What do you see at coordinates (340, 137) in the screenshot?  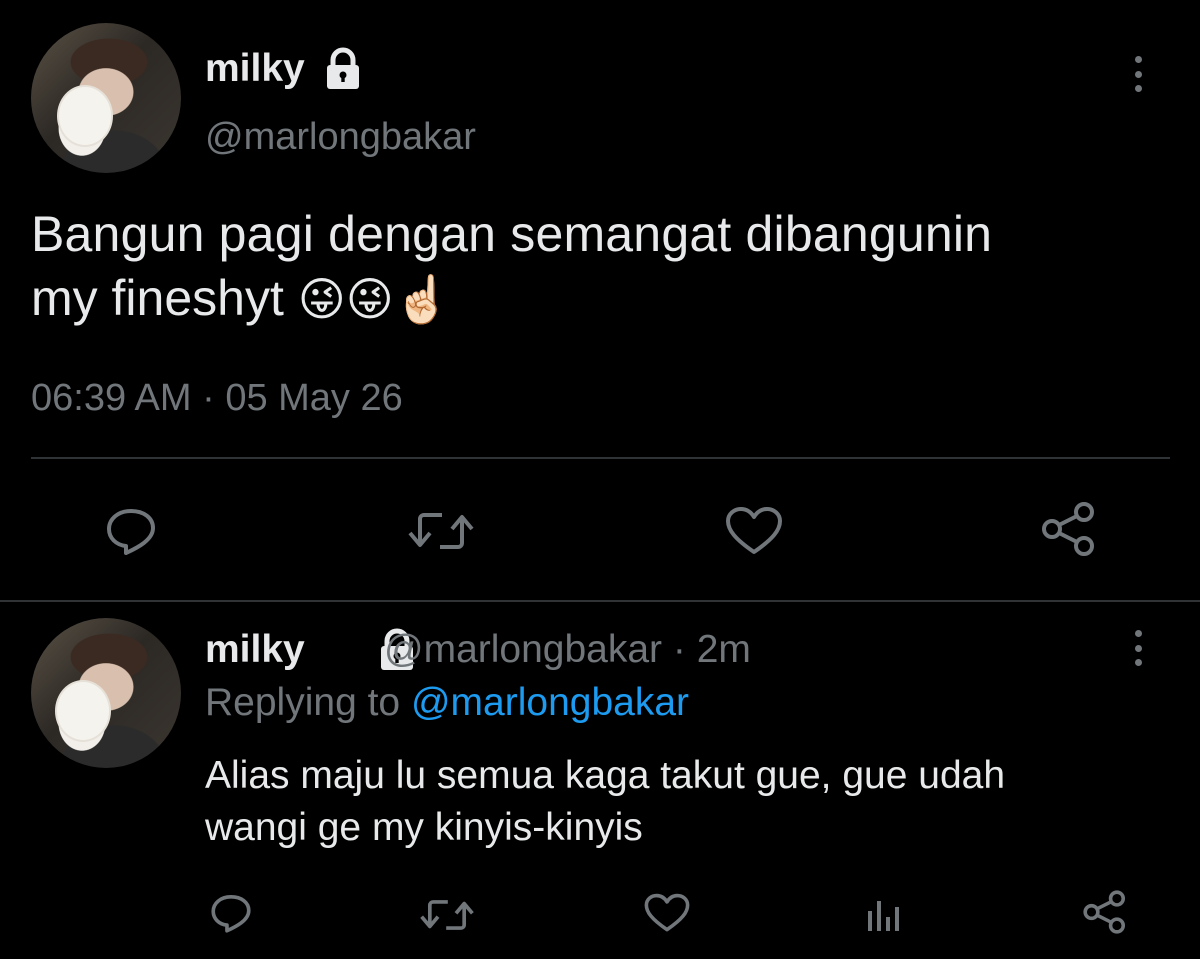 I see `handle: @marlongbakar` at bounding box center [340, 137].